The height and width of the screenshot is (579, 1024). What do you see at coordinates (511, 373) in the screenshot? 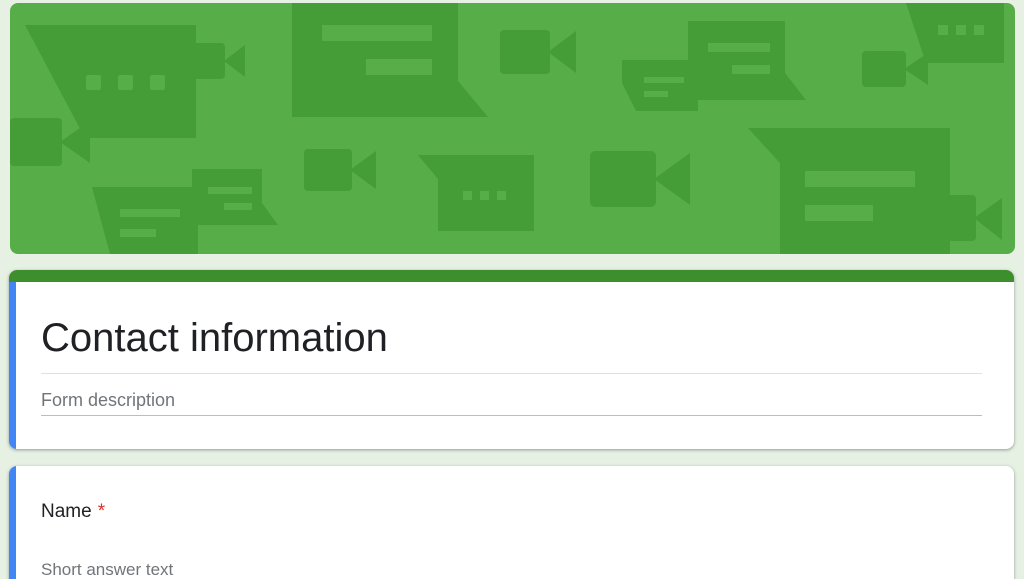
I see `title-underline` at bounding box center [511, 373].